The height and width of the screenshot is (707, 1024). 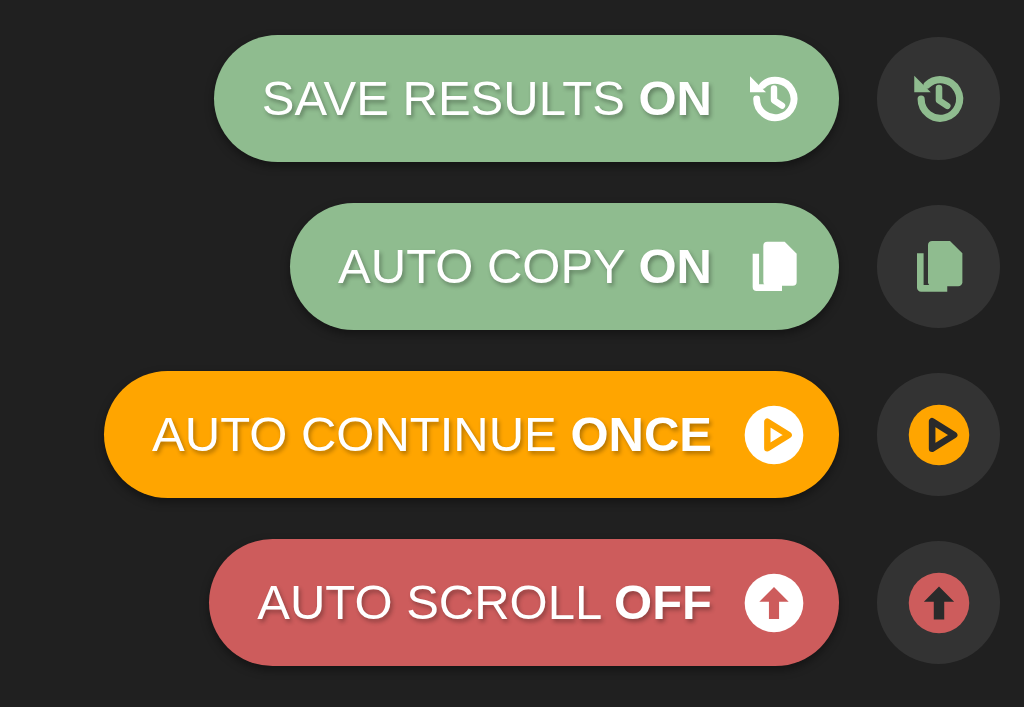 I want to click on toggle-button: AUTO COPY ON, so click(x=564, y=266).